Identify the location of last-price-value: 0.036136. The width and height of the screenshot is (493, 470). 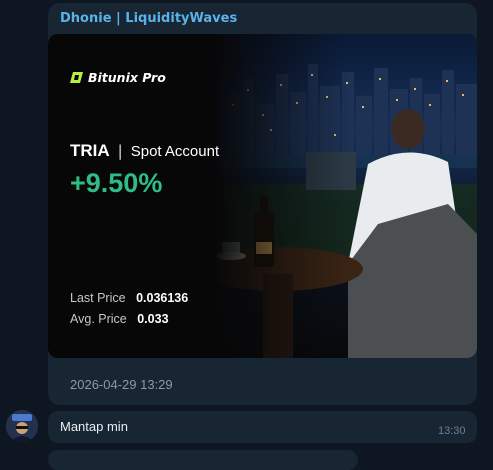
(162, 298).